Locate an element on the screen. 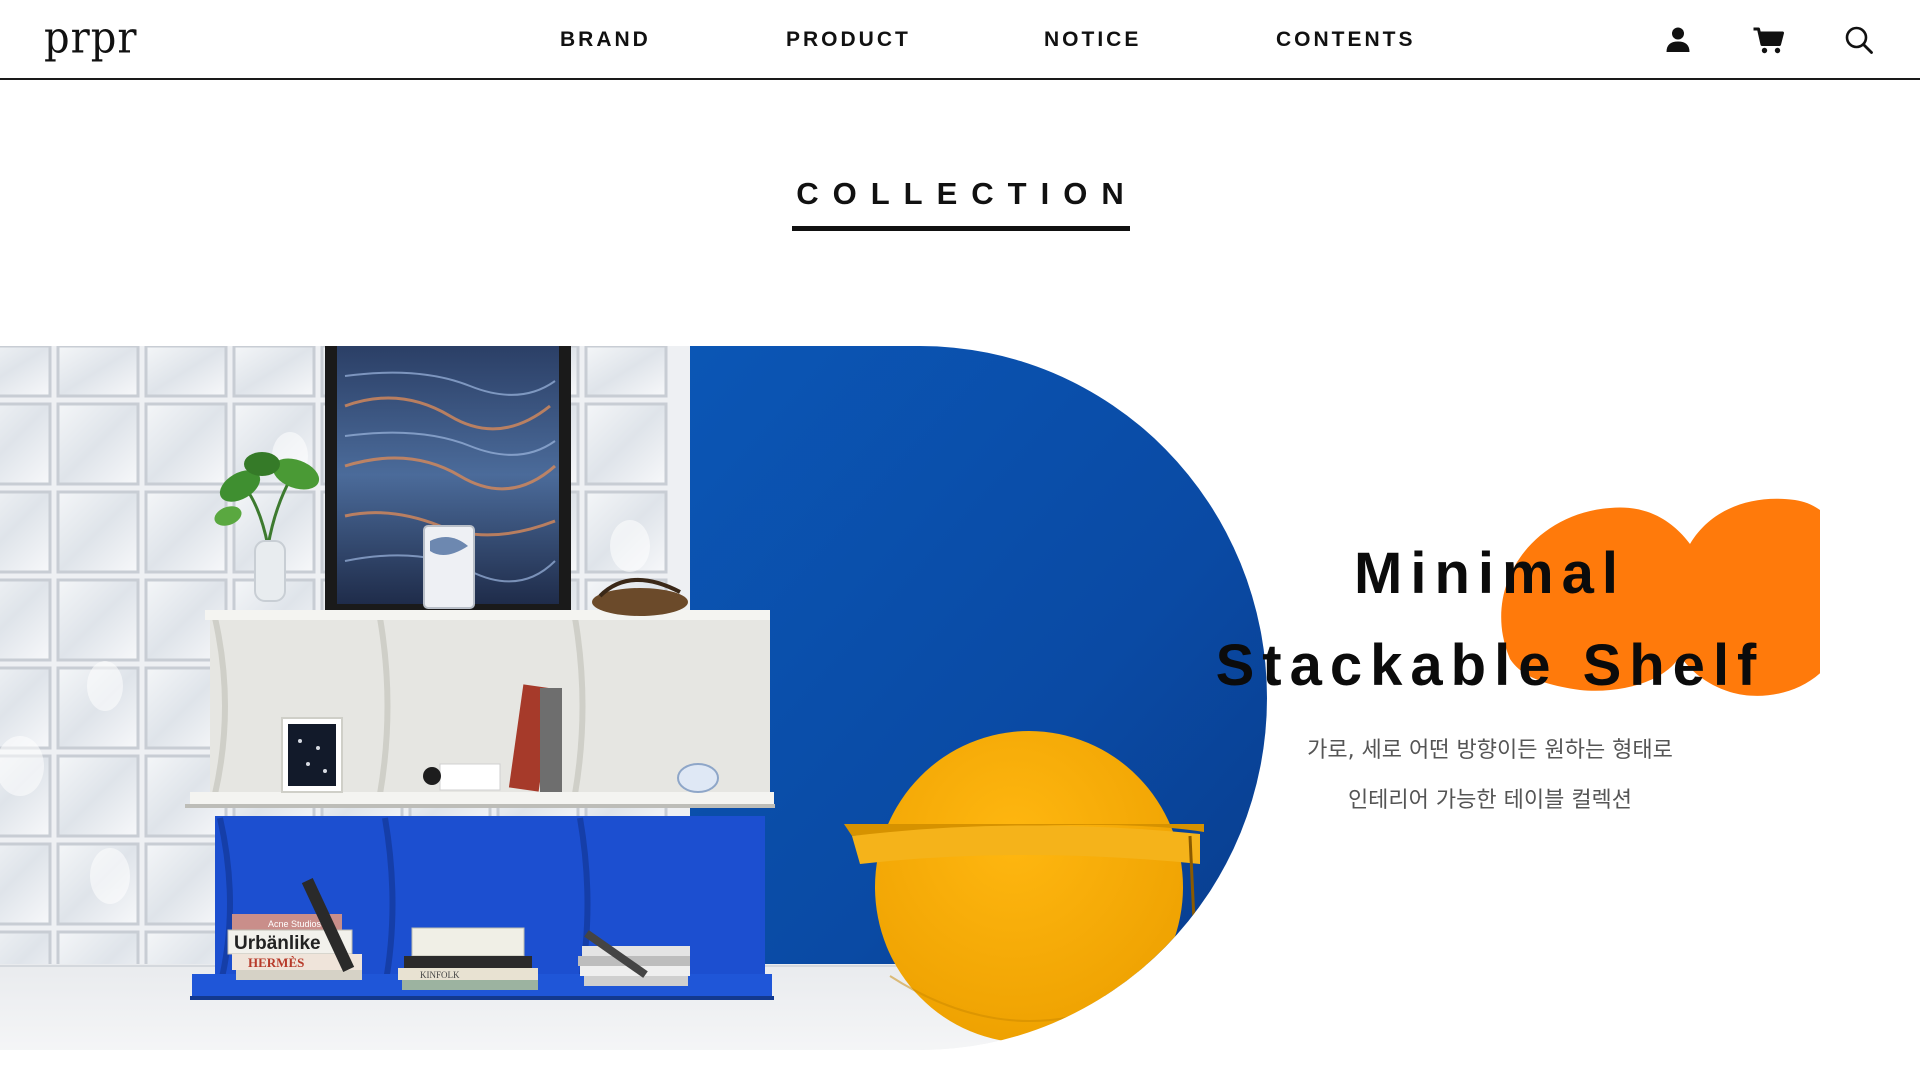 This screenshot has width=1920, height=1080. book-spine-acne: Acne Studios is located at coordinates (295, 924).